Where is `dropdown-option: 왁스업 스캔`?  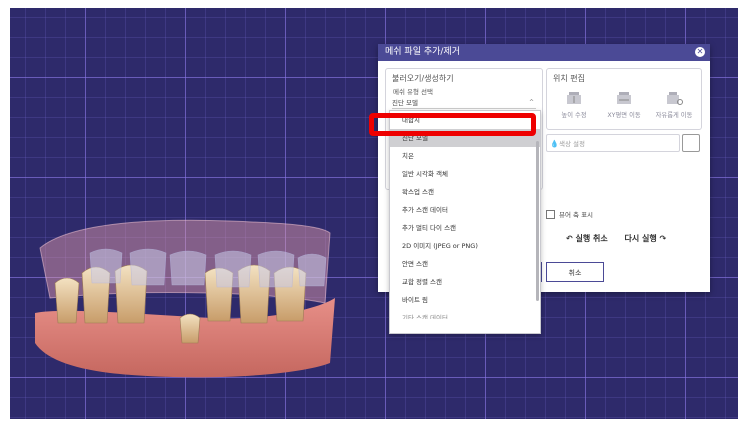
dropdown-option: 왁스업 스캔 is located at coordinates (465, 192).